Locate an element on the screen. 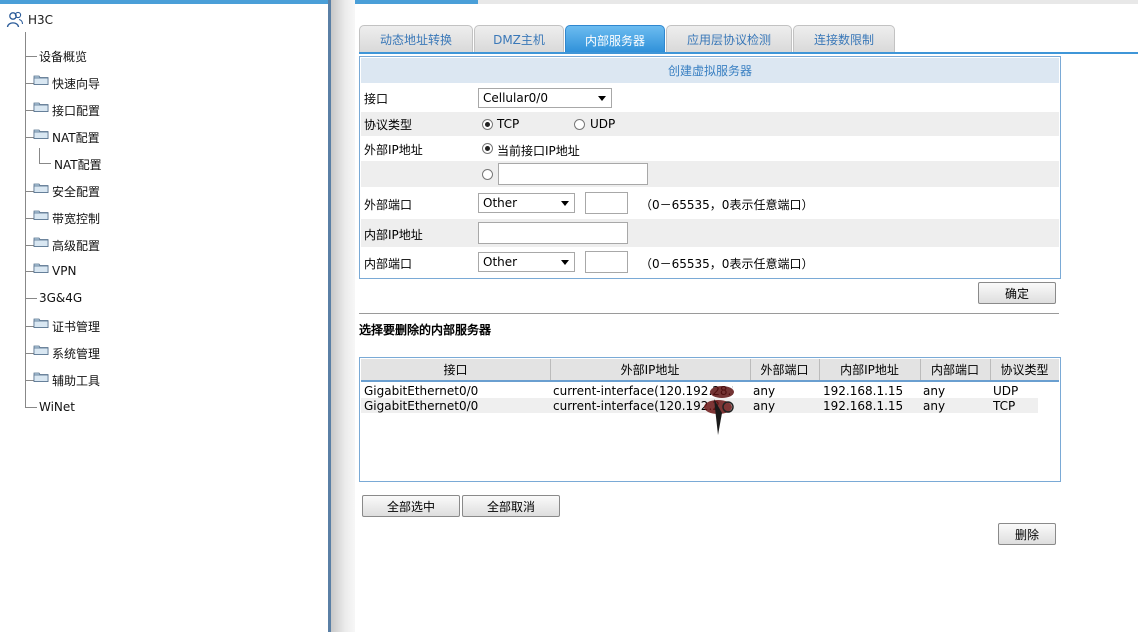 This screenshot has width=1138, height=632. tree-item-system-mgmt: 系统管理 is located at coordinates (62, 353).